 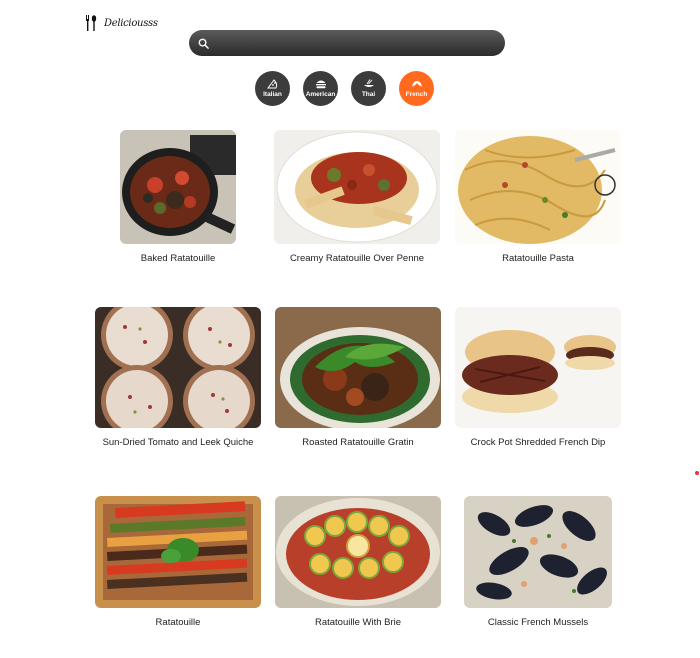 I want to click on brand-logo: Deliciousss, so click(x=121, y=23).